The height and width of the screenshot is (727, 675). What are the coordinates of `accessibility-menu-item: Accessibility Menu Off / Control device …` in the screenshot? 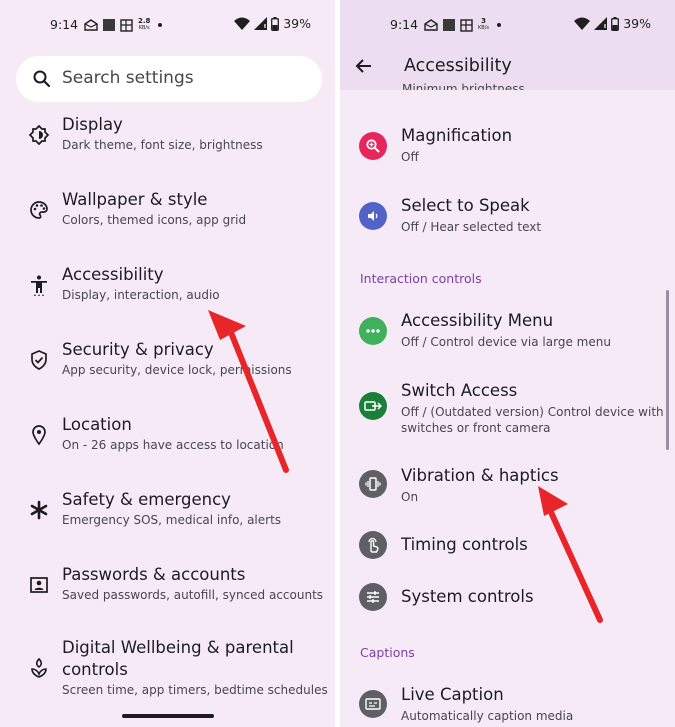 It's located at (507, 335).